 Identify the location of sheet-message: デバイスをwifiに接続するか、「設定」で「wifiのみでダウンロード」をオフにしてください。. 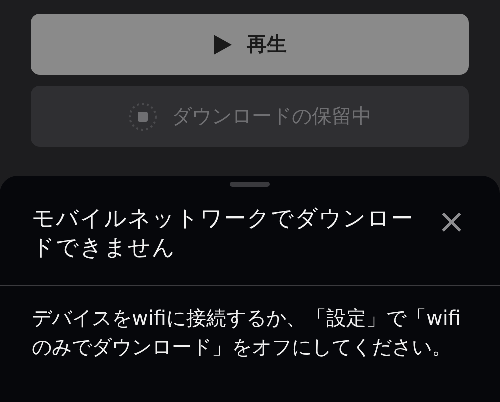
(246, 333).